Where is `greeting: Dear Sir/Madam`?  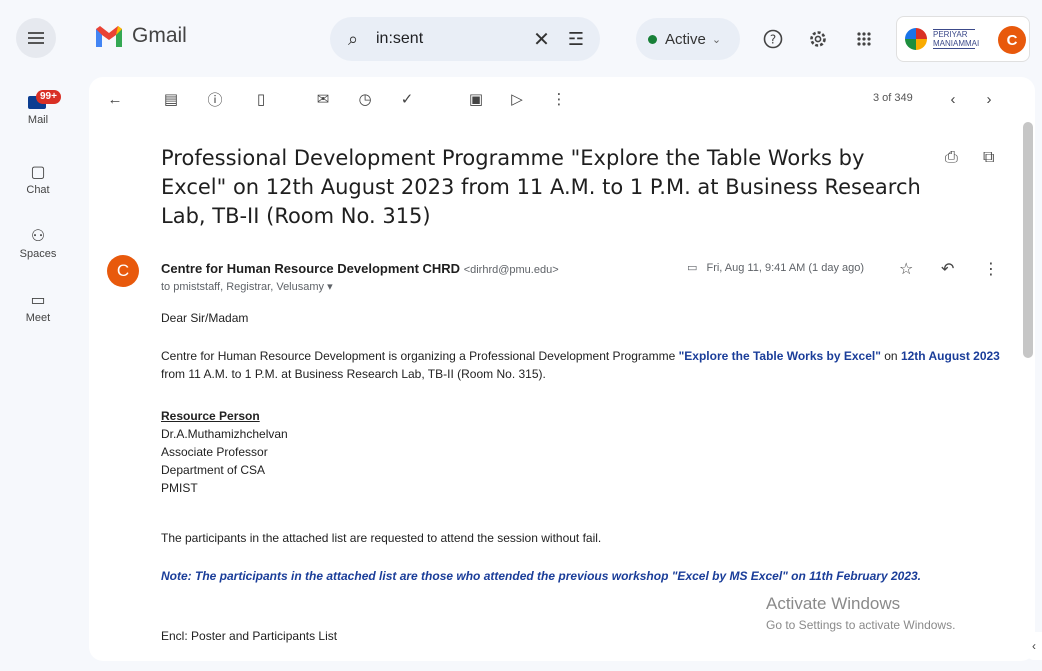 greeting: Dear Sir/Madam is located at coordinates (205, 318).